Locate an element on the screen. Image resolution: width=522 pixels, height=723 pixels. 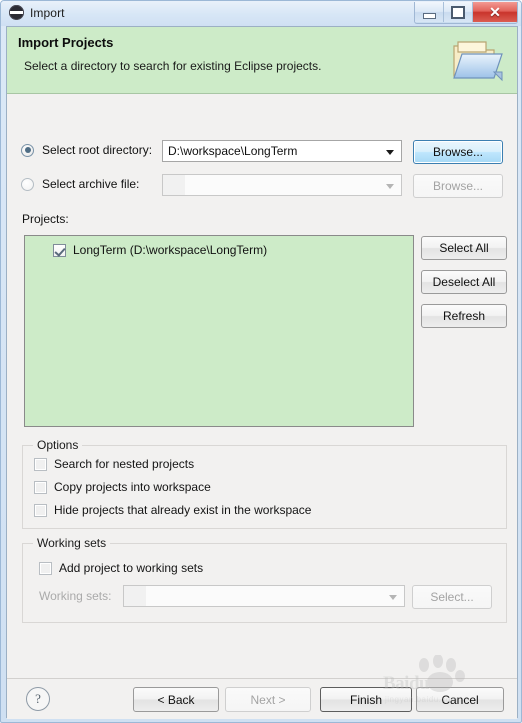
working-sets-combo-label: Working sets: is located at coordinates (75, 596).